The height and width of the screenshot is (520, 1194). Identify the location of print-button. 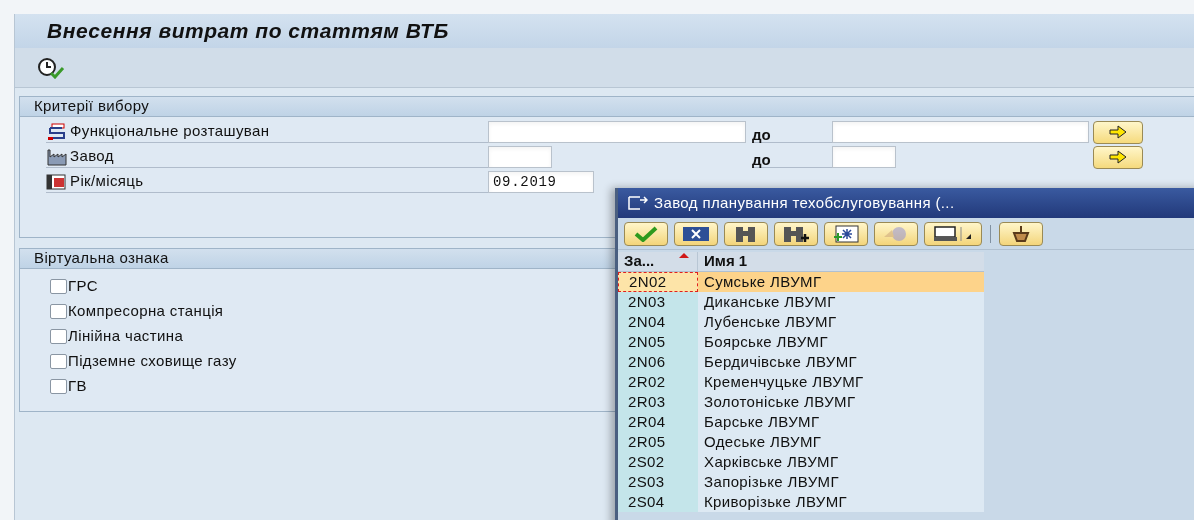
(953, 233).